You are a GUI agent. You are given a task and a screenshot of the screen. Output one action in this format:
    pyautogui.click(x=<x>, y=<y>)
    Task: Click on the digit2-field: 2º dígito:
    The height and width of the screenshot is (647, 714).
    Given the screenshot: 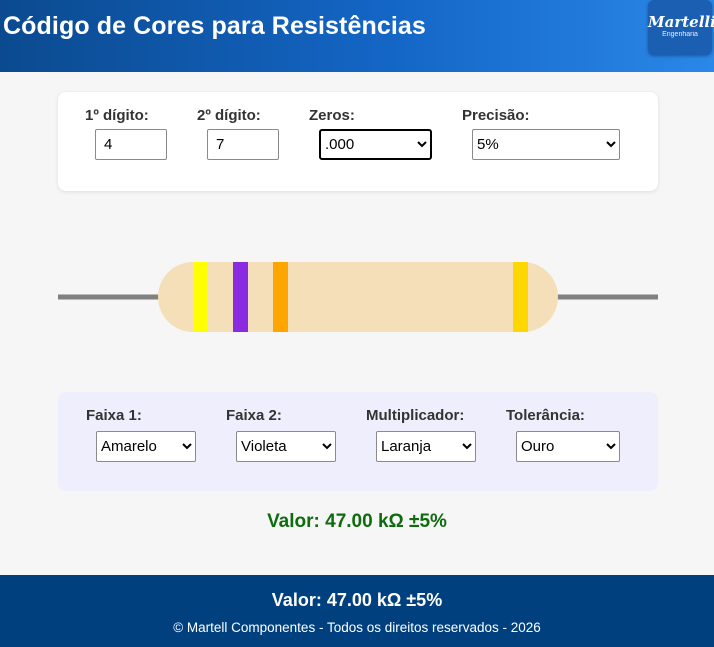 What is the action you would take?
    pyautogui.click(x=238, y=133)
    